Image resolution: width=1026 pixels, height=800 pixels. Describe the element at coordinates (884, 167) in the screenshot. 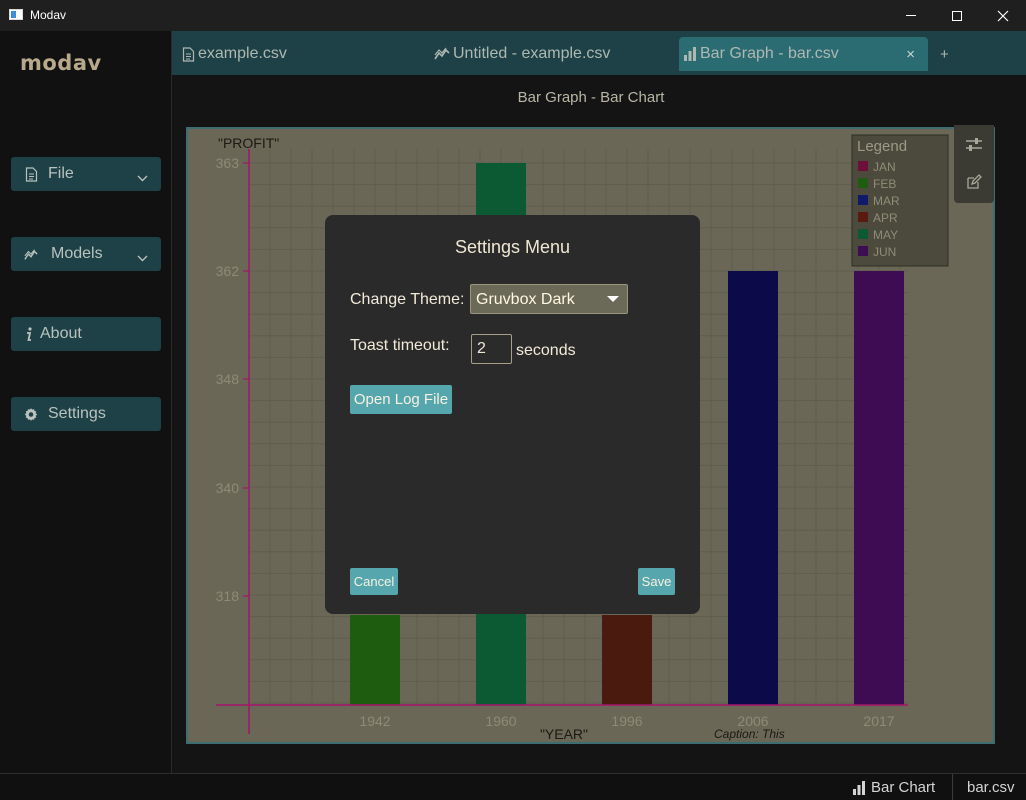

I see `legend-label: JAN` at that location.